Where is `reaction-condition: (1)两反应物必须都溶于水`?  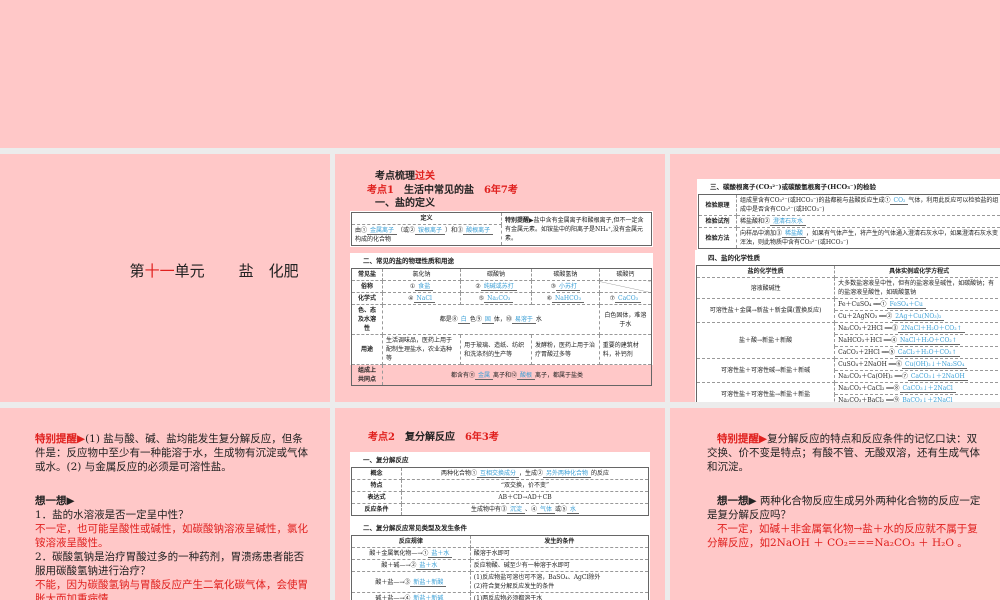 reaction-condition: (1)两反应物必须都溶于水 is located at coordinates (559, 596).